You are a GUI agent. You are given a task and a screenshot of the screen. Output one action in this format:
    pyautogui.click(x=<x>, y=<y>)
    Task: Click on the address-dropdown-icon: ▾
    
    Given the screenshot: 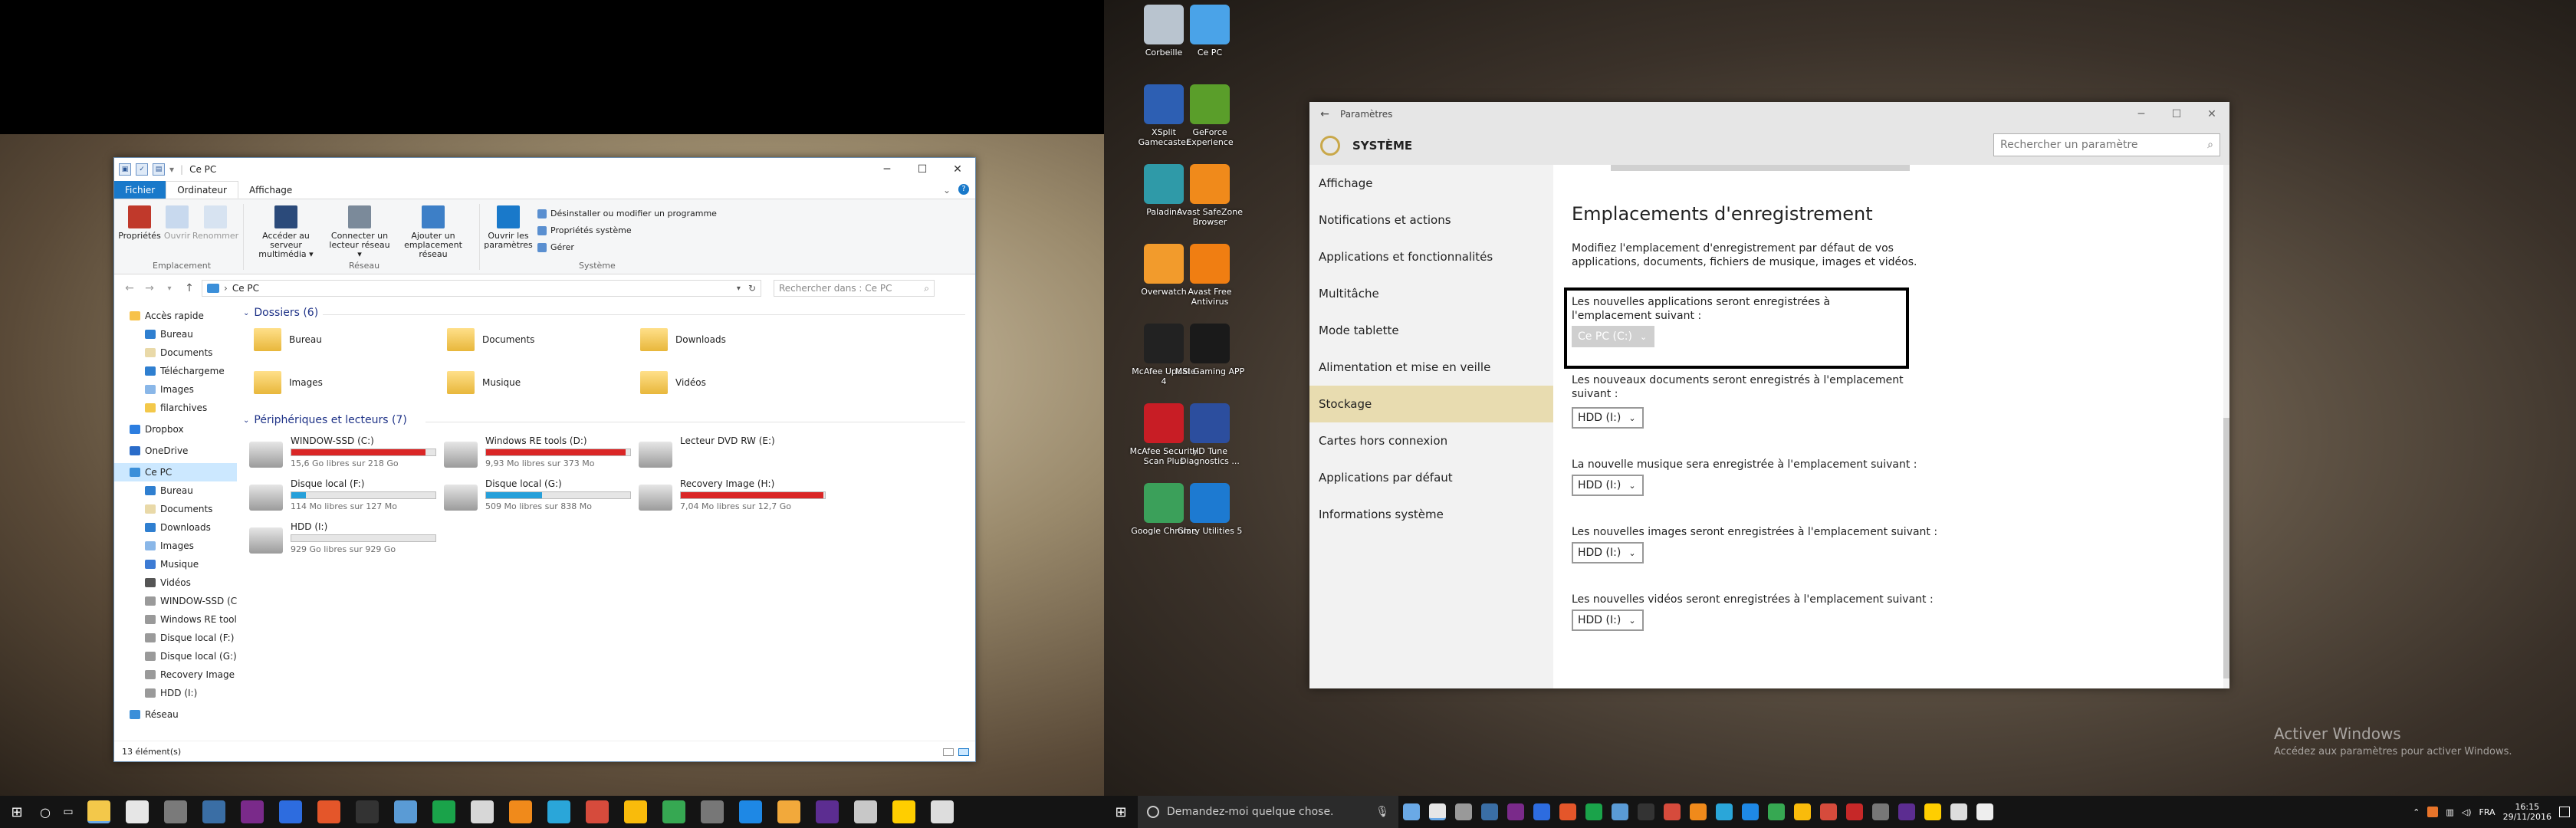 What is the action you would take?
    pyautogui.click(x=741, y=288)
    